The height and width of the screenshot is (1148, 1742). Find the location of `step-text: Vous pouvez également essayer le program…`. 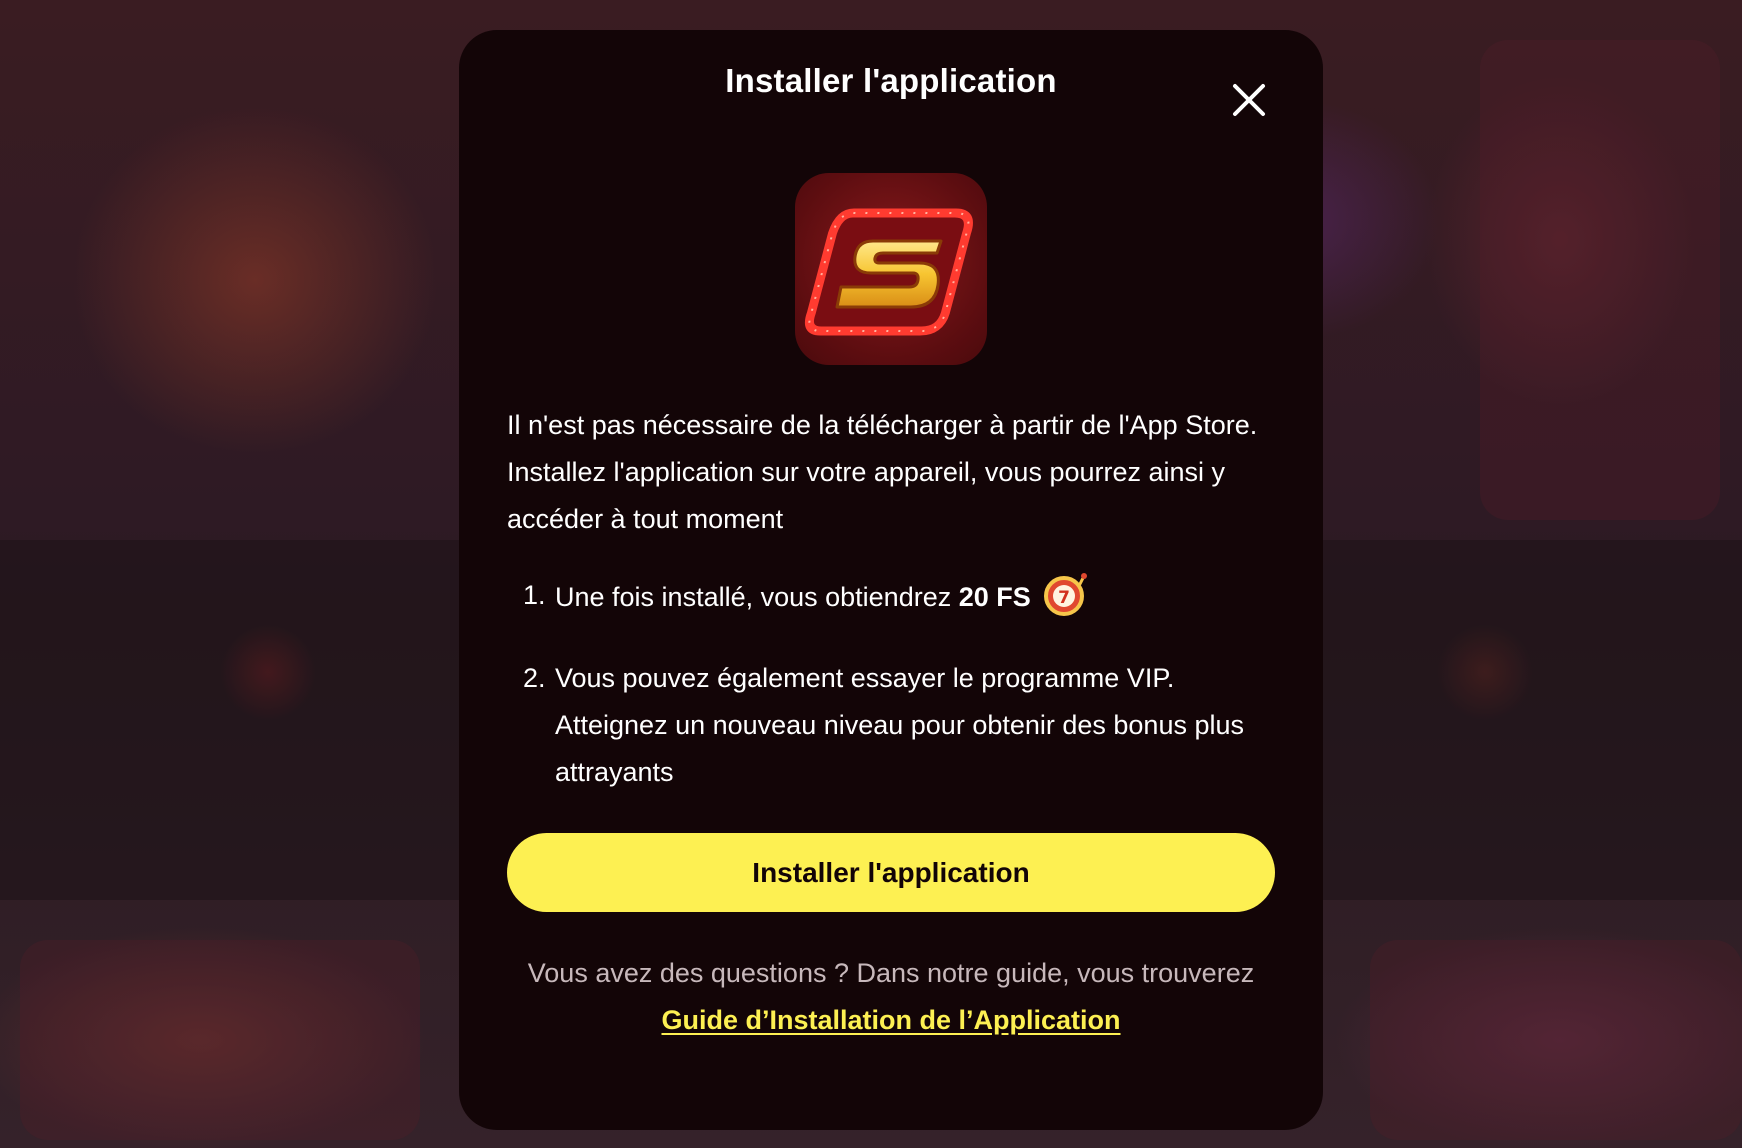

step-text: Vous pouvez également essayer le program… is located at coordinates (900, 725).